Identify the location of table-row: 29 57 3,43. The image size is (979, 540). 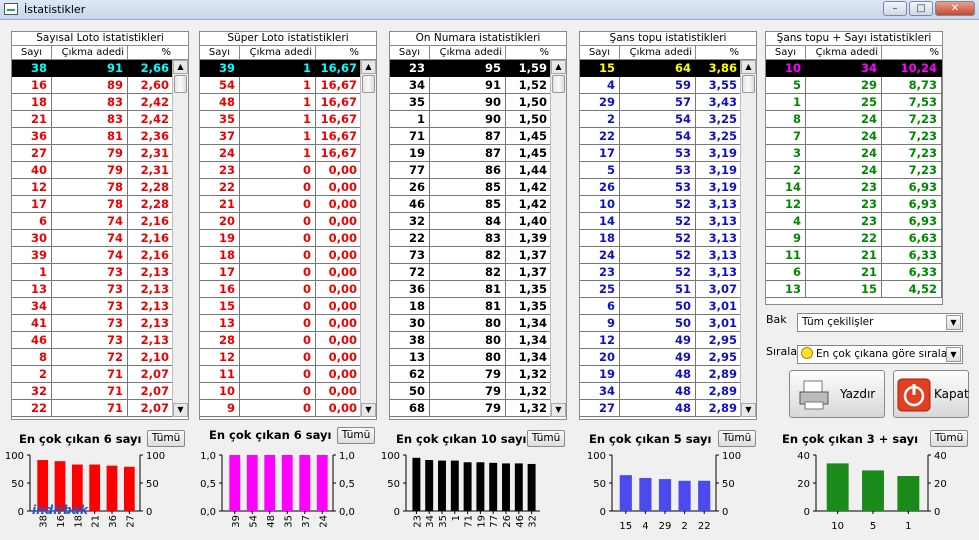
(668, 102).